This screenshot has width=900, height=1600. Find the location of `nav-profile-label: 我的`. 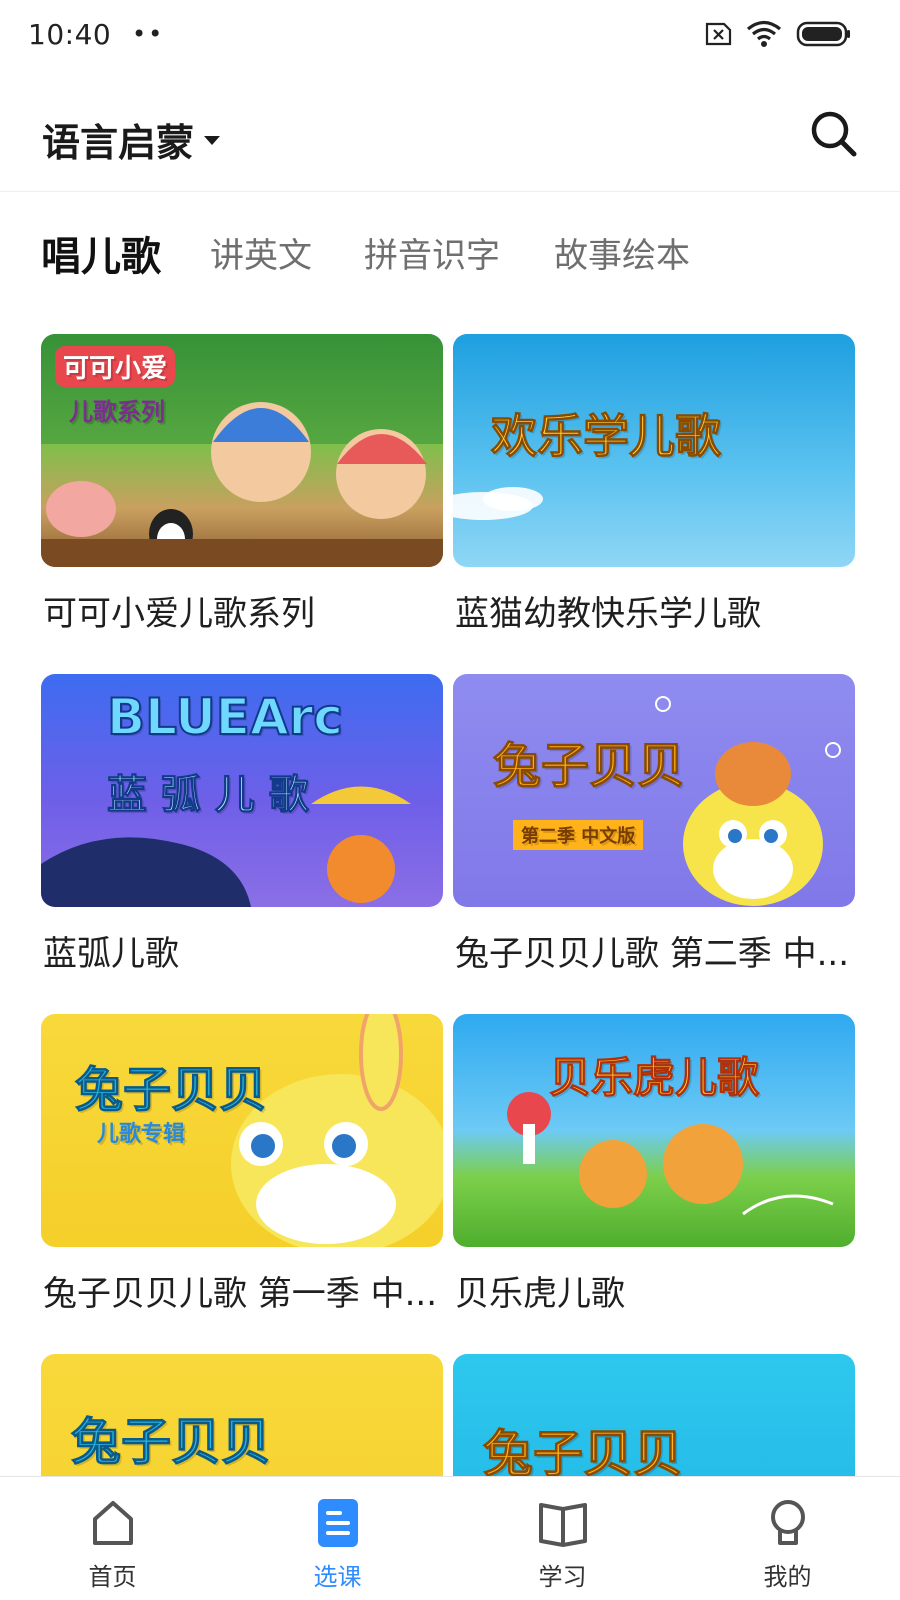

nav-profile-label: 我的 is located at coordinates (787, 1577).